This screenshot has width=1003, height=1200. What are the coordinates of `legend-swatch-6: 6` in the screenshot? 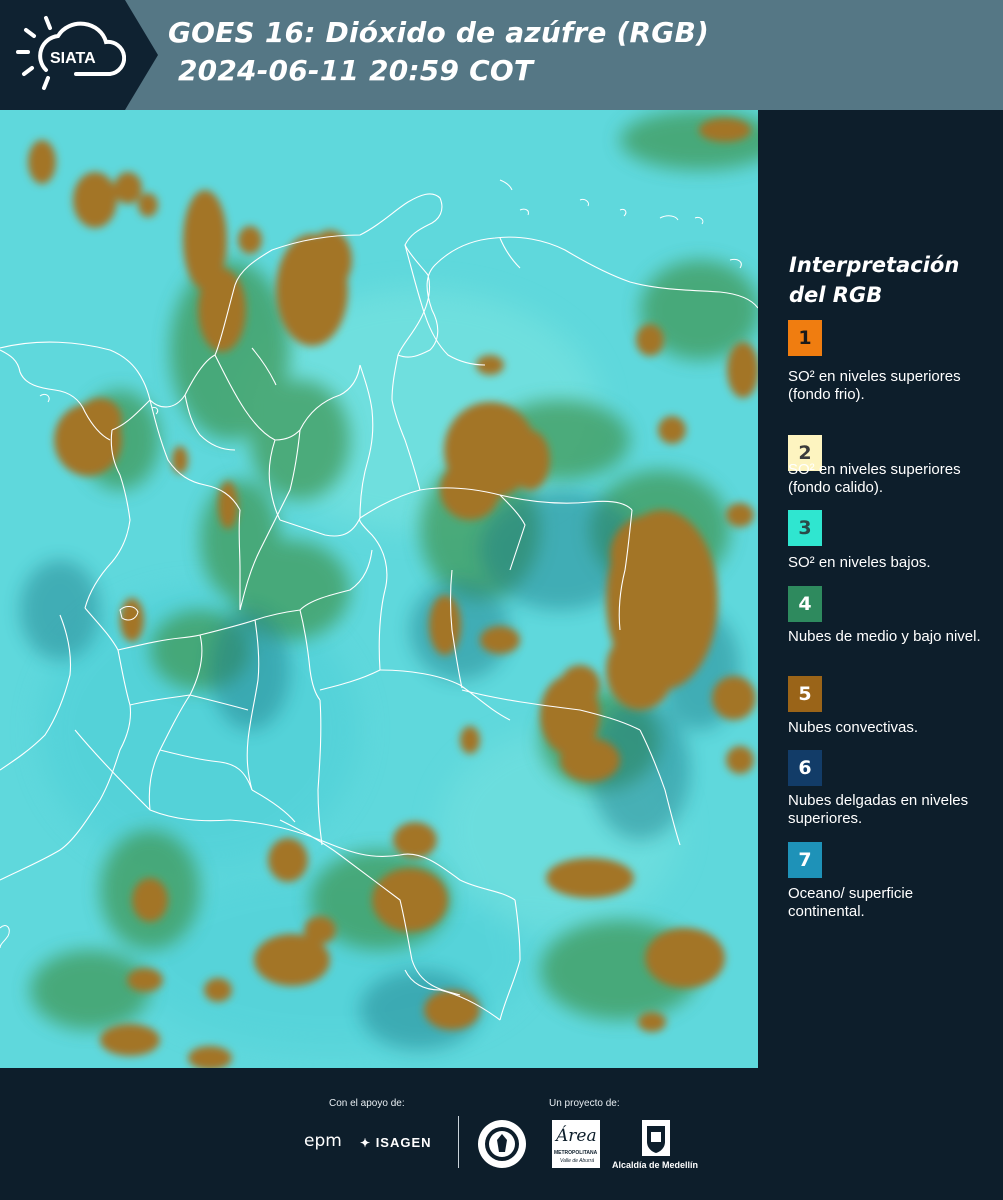 It's located at (805, 768).